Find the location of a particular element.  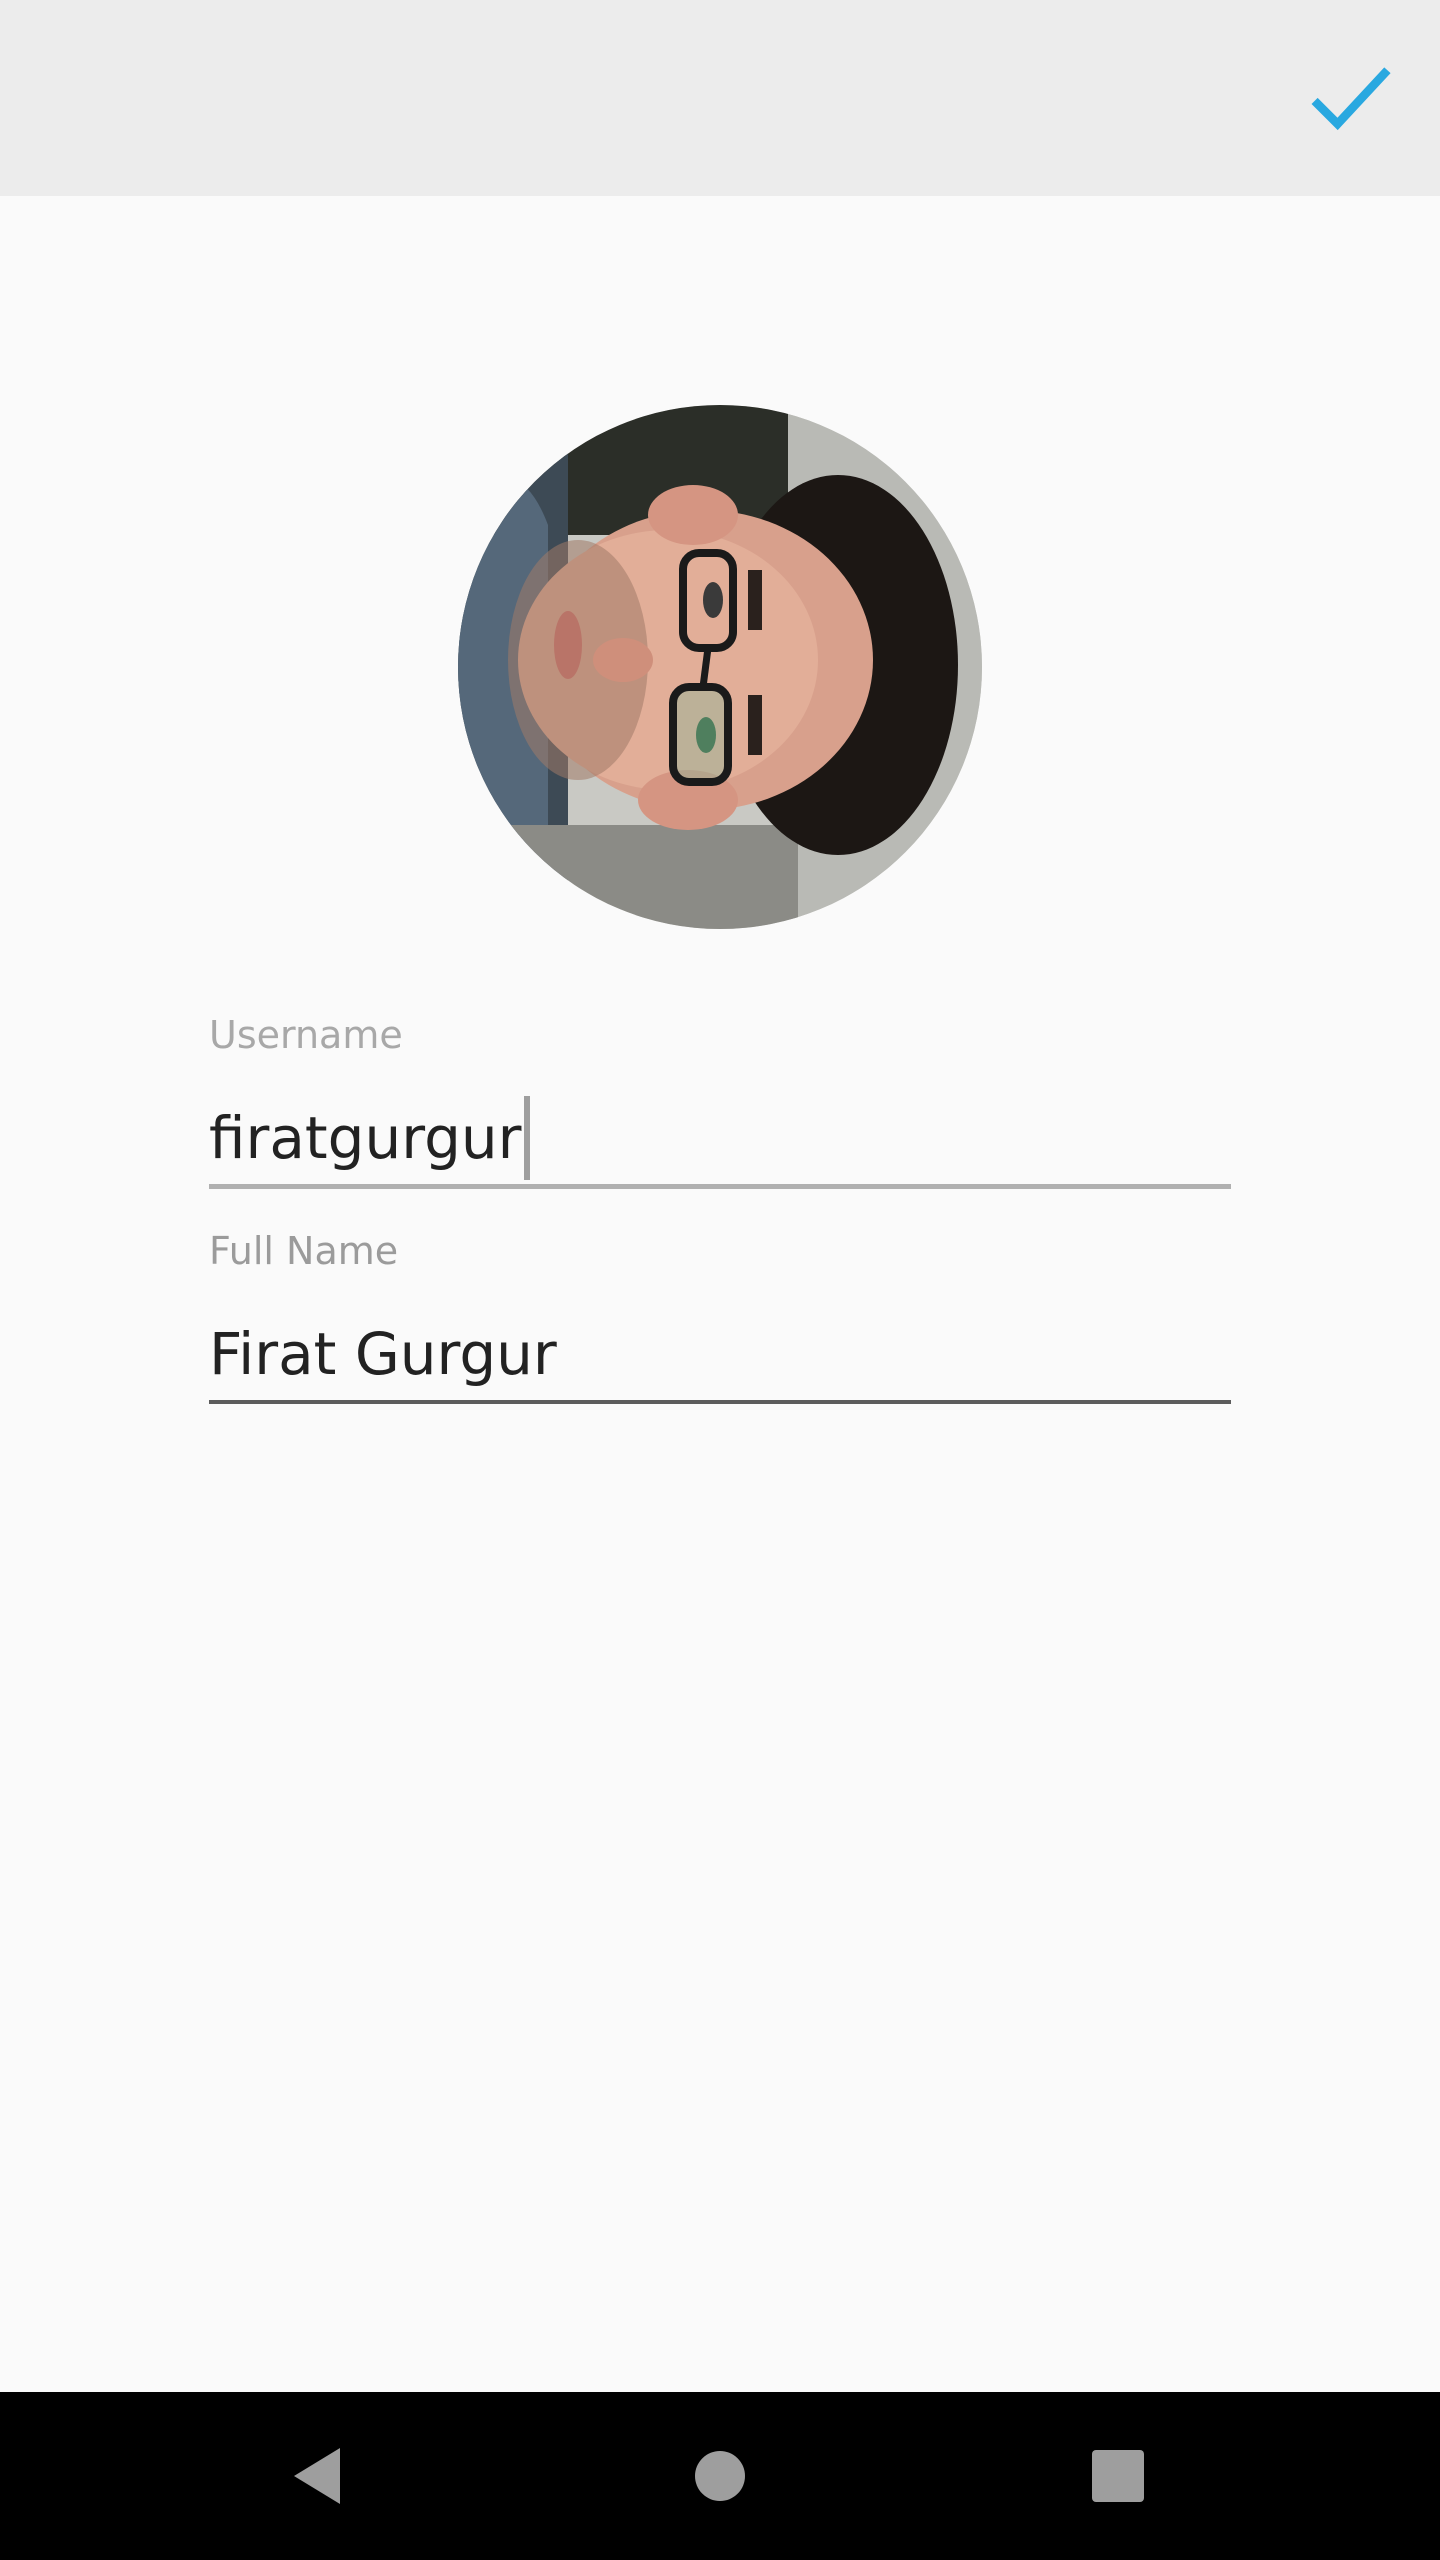

profile-avatar is located at coordinates (720, 667).